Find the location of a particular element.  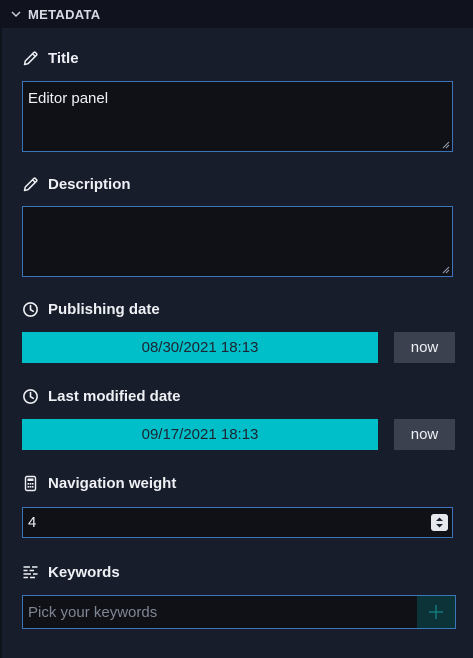

add-keyword-button is located at coordinates (436, 612).